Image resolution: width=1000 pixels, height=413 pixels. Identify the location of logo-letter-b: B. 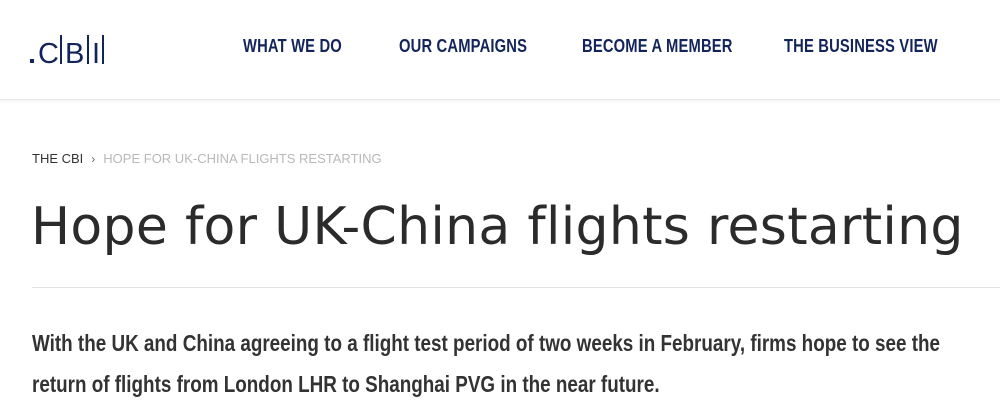
(74, 52).